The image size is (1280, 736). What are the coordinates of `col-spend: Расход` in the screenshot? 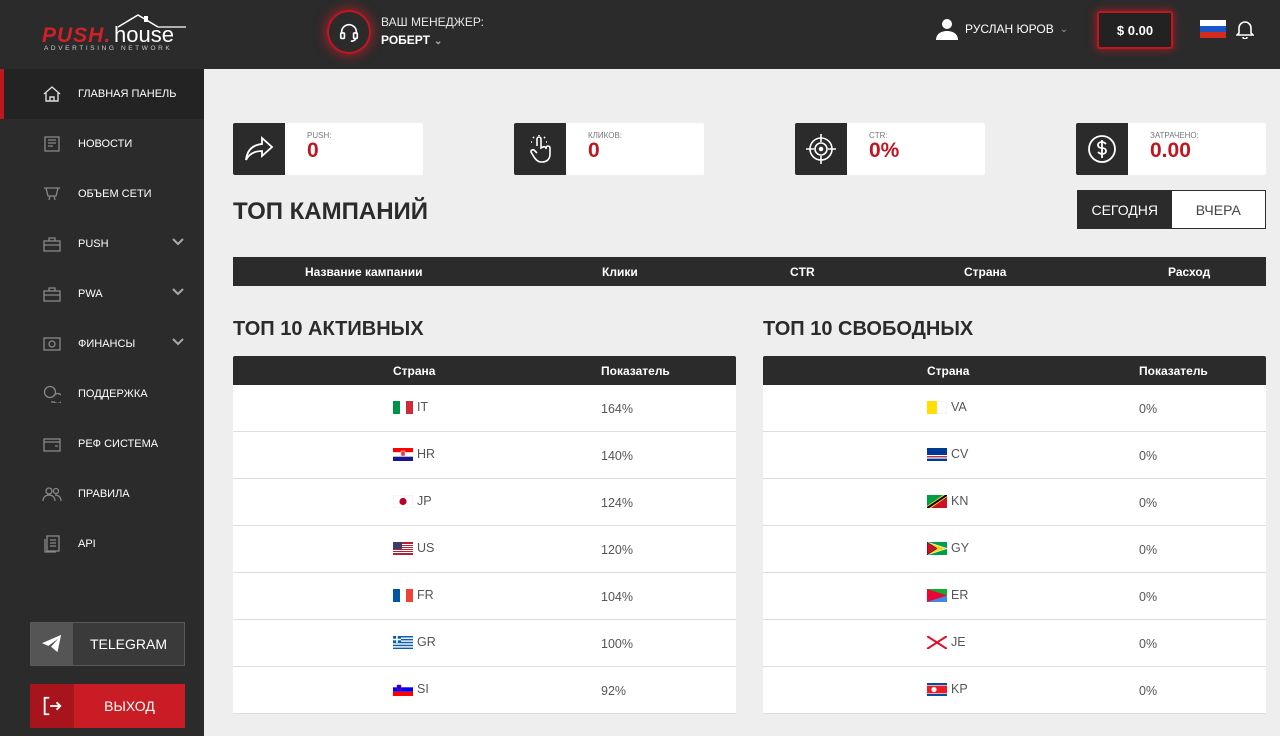 It's located at (1189, 272).